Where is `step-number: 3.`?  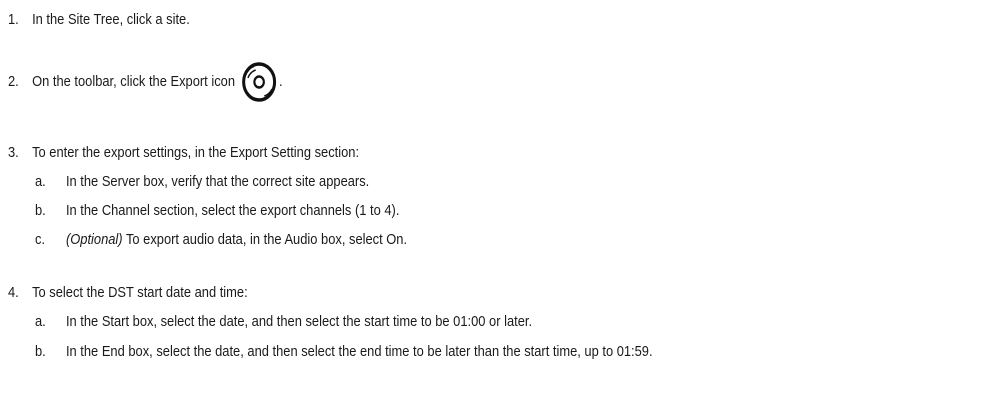
step-number: 3. is located at coordinates (13, 152).